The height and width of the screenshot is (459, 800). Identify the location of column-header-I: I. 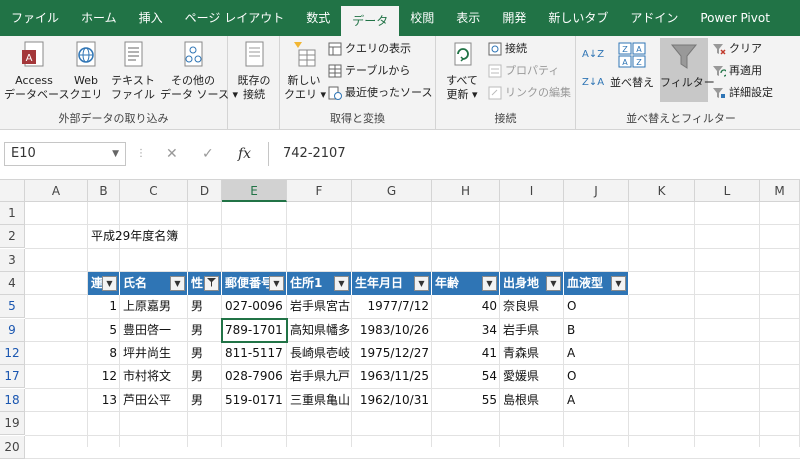
(532, 191).